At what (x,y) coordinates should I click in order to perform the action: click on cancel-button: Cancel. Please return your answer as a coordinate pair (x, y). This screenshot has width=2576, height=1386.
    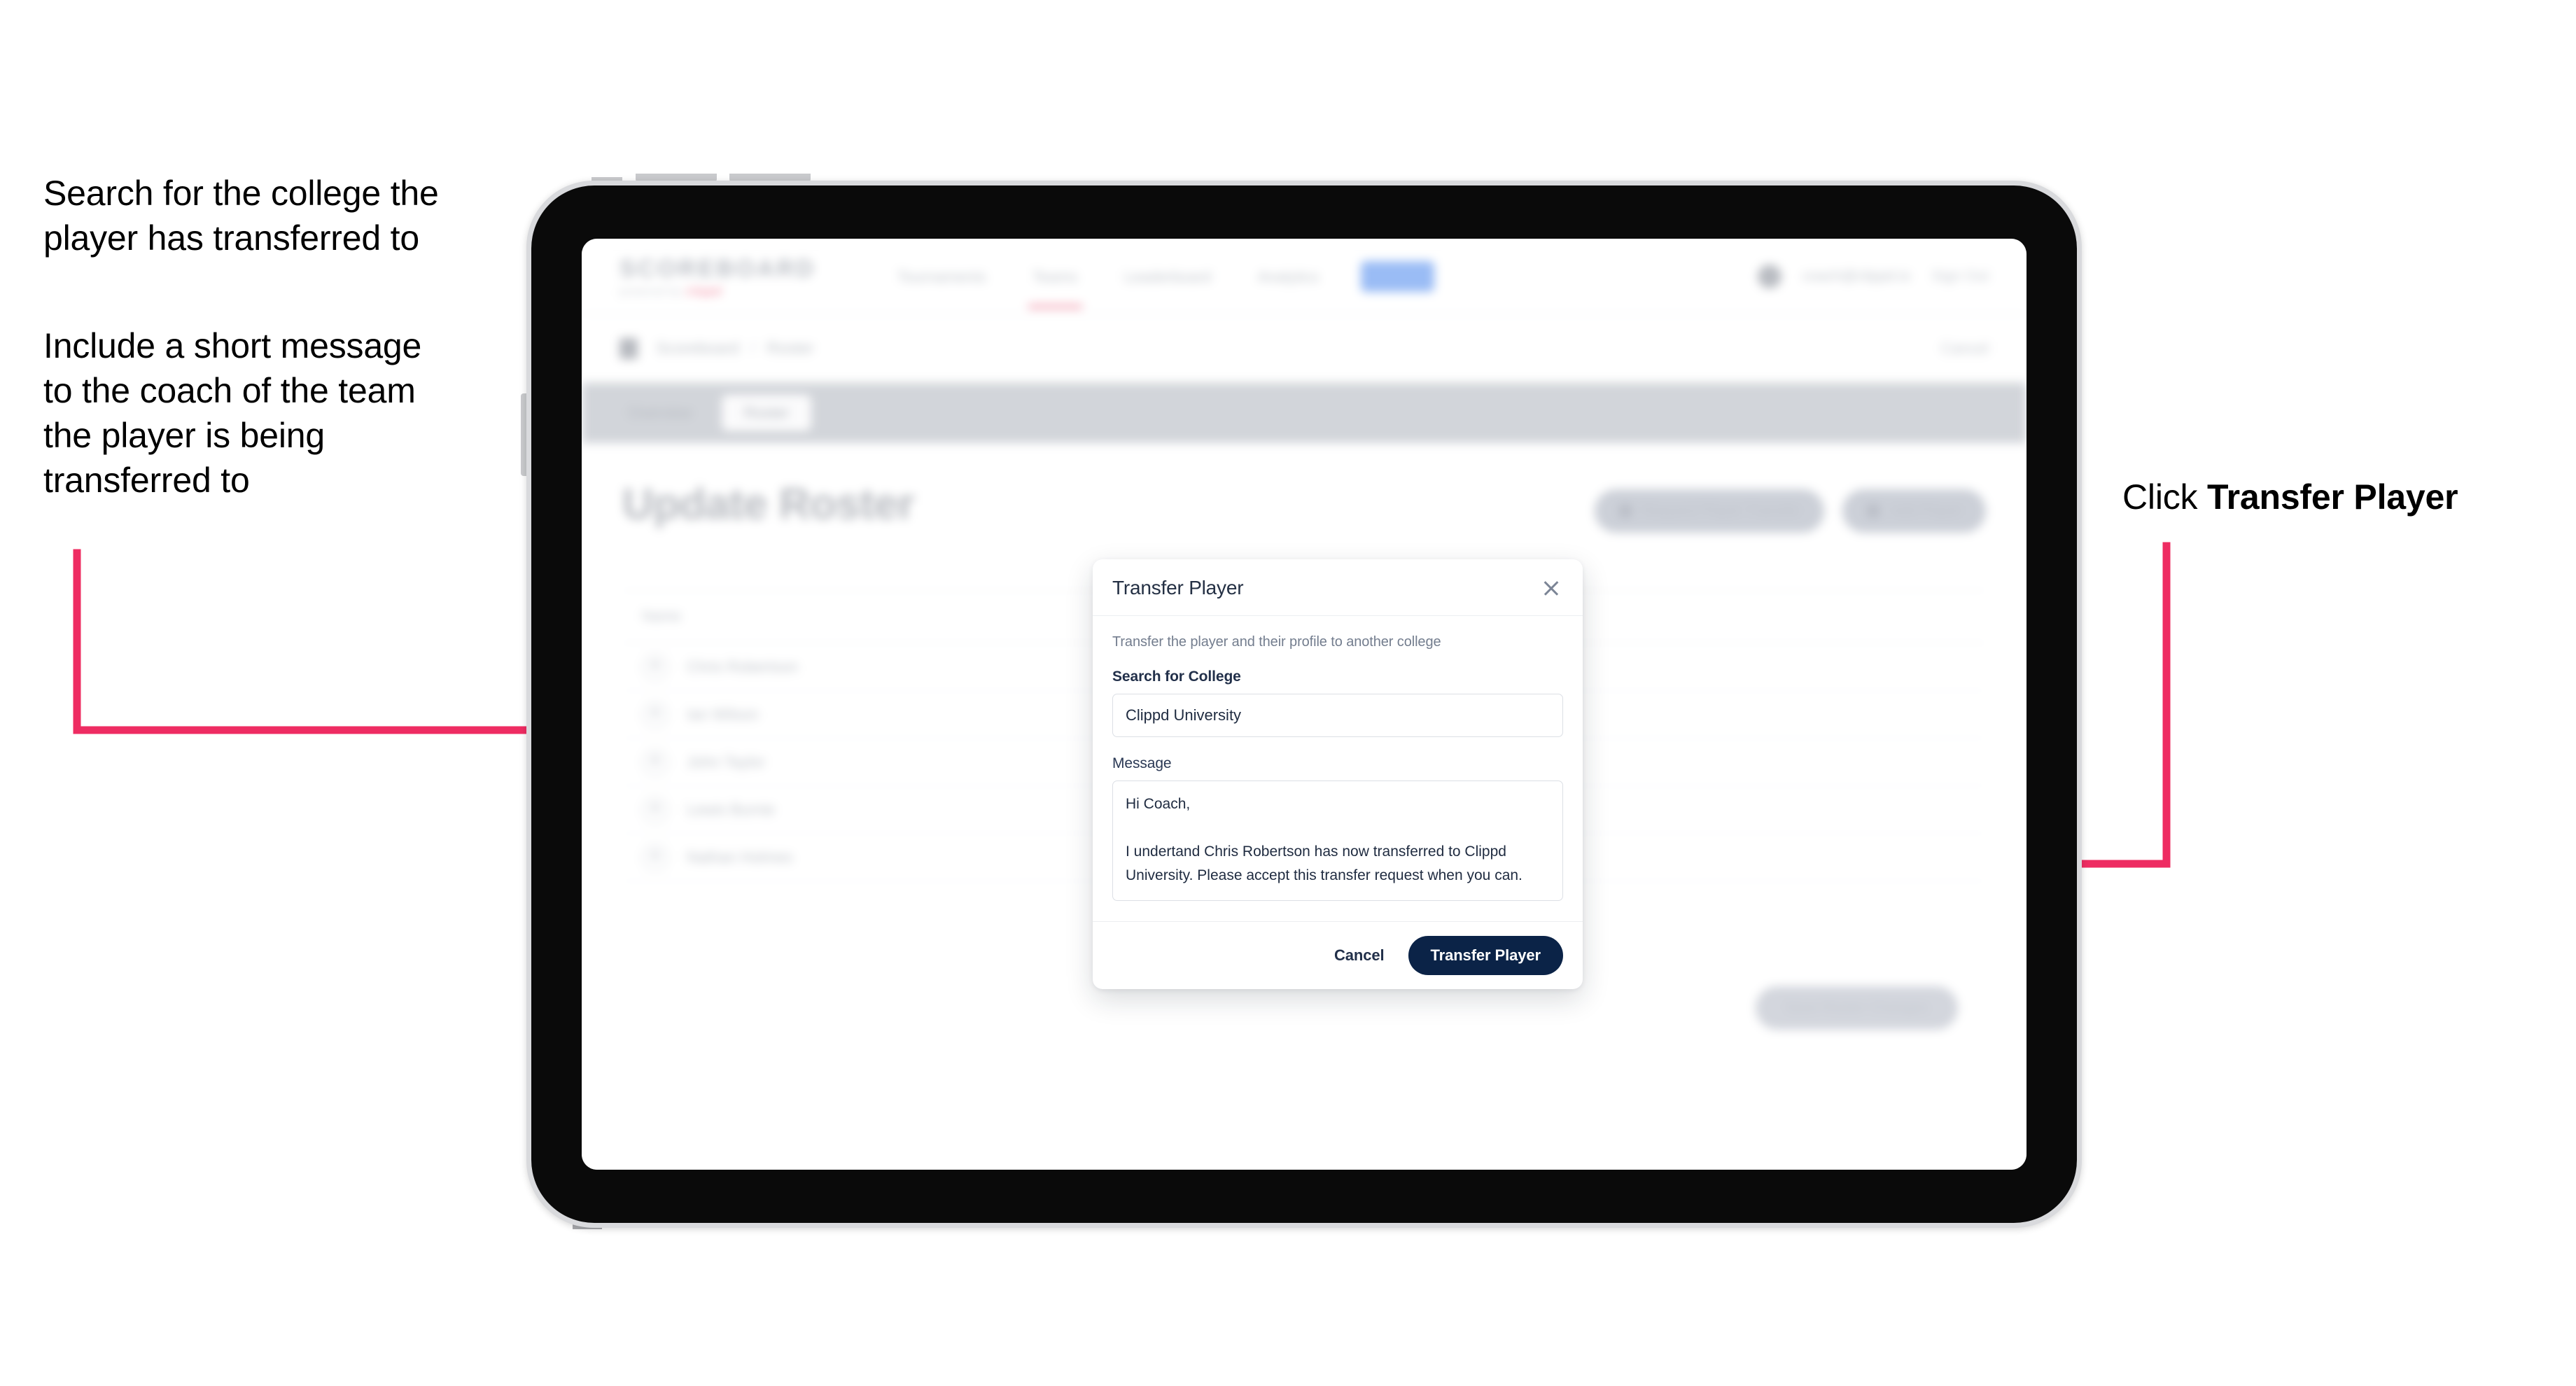
    Looking at the image, I should click on (1359, 955).